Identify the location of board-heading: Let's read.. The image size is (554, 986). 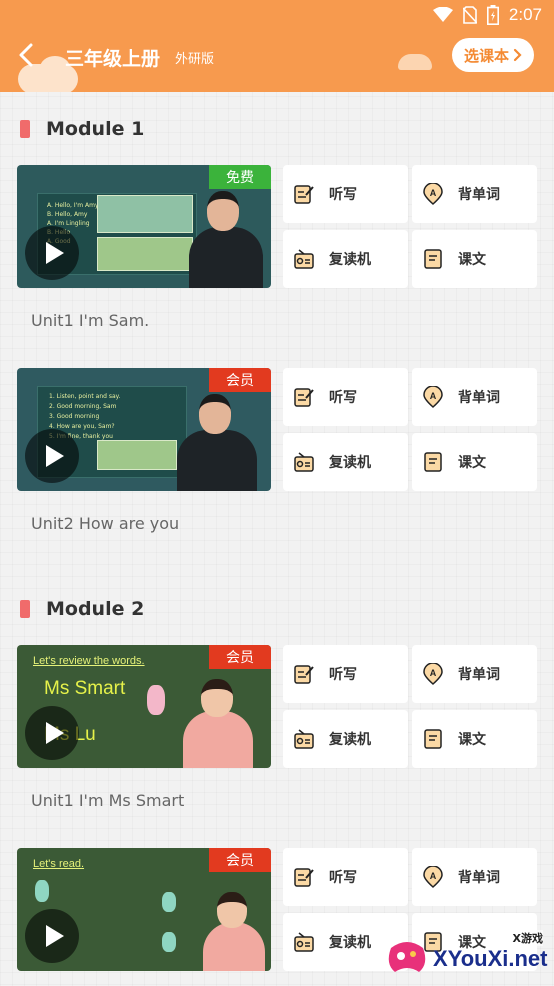
(59, 864).